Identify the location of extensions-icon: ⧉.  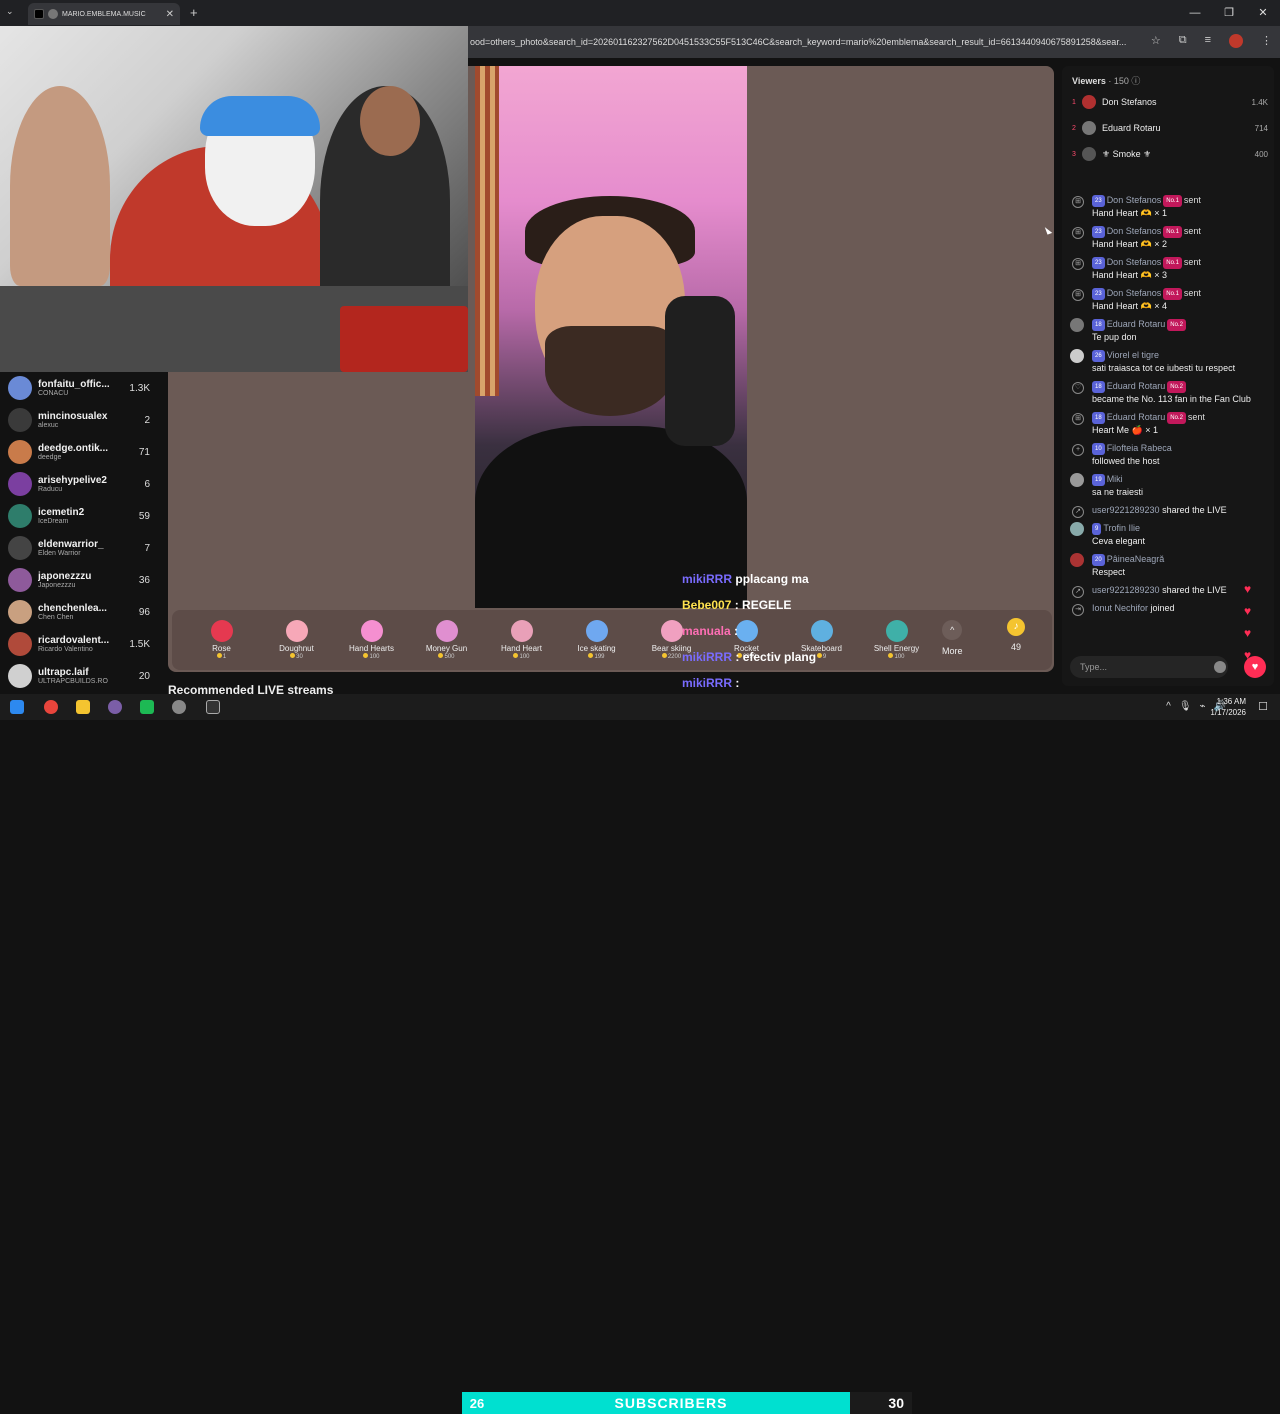
(1183, 41).